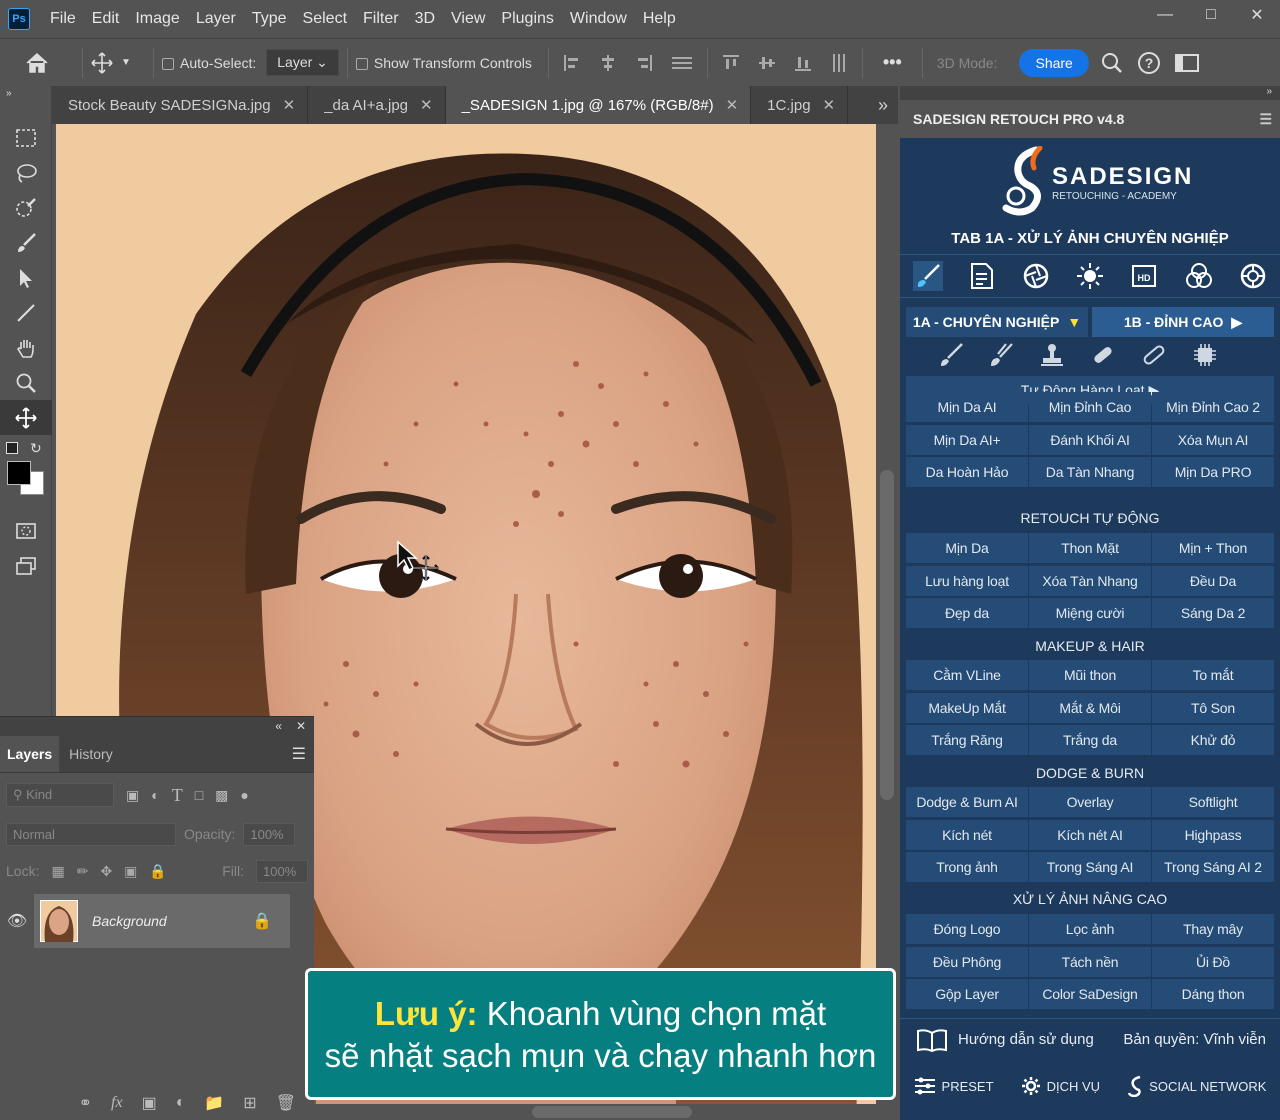 The width and height of the screenshot is (1280, 1120). Describe the element at coordinates (1213, 740) in the screenshot. I see `makeup-action-button: Khử đỏ` at that location.